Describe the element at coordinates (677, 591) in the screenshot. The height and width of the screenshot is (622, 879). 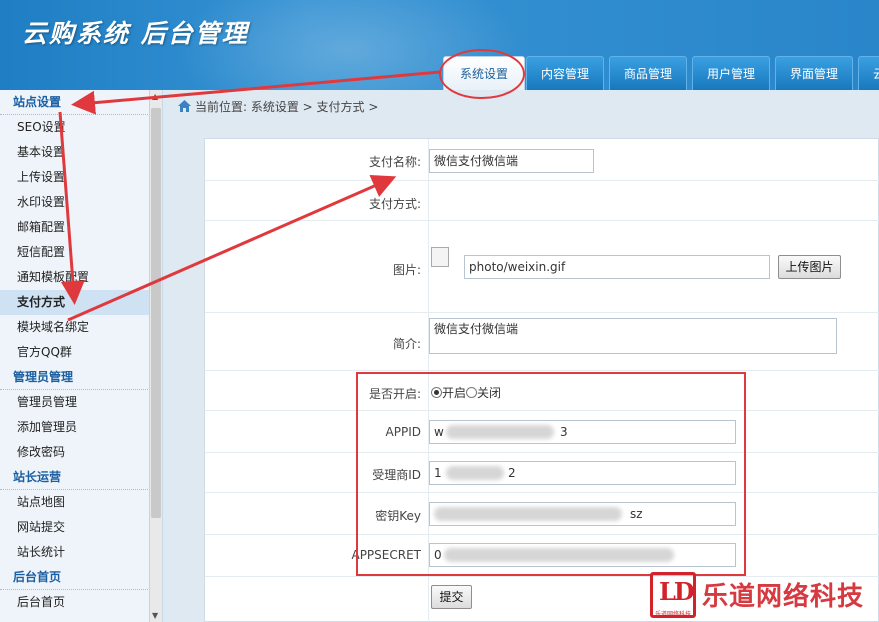
I see `watermark-logo-text: LD` at that location.